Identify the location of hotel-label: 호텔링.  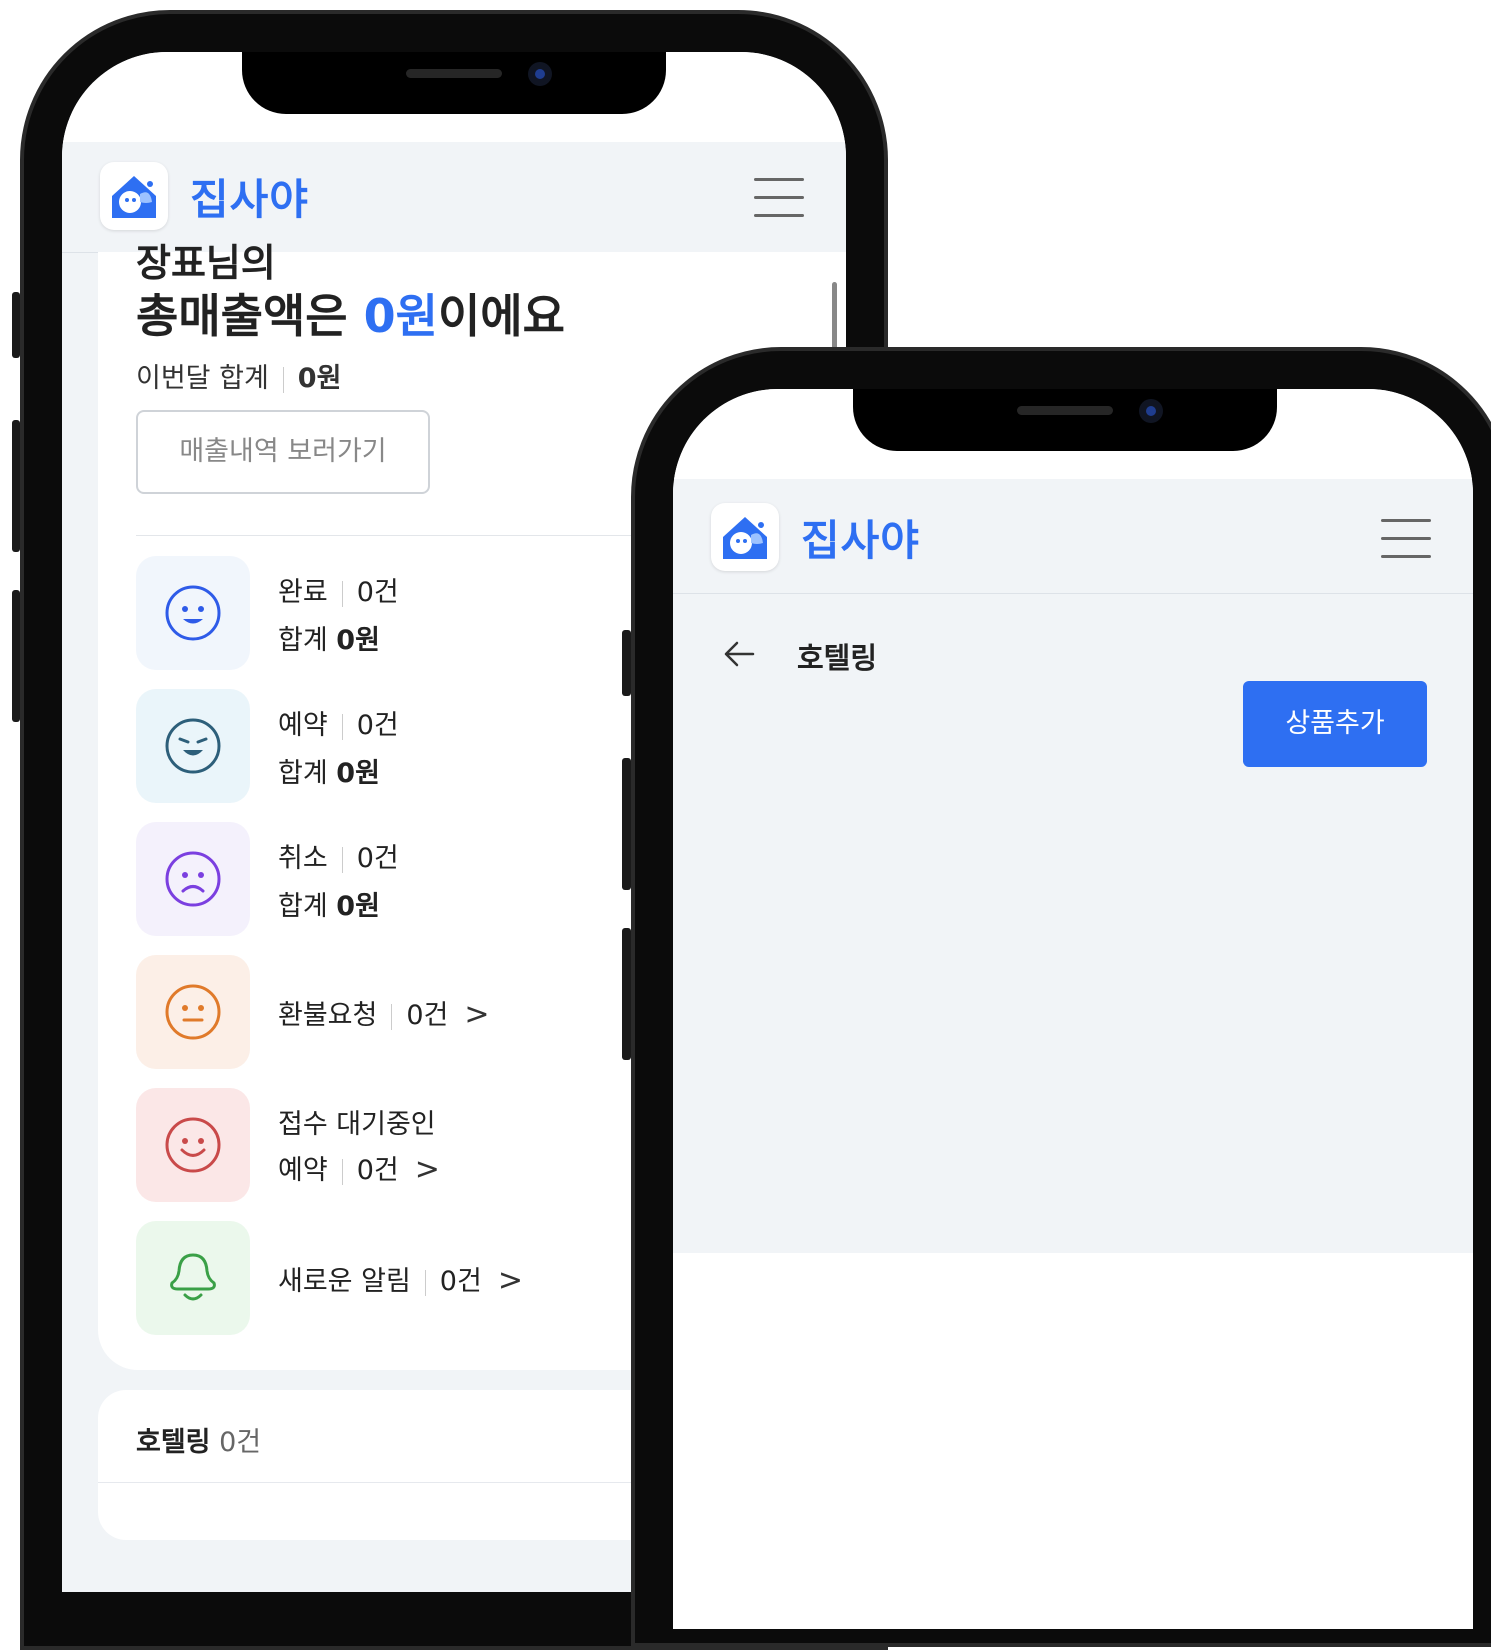
(173, 1442).